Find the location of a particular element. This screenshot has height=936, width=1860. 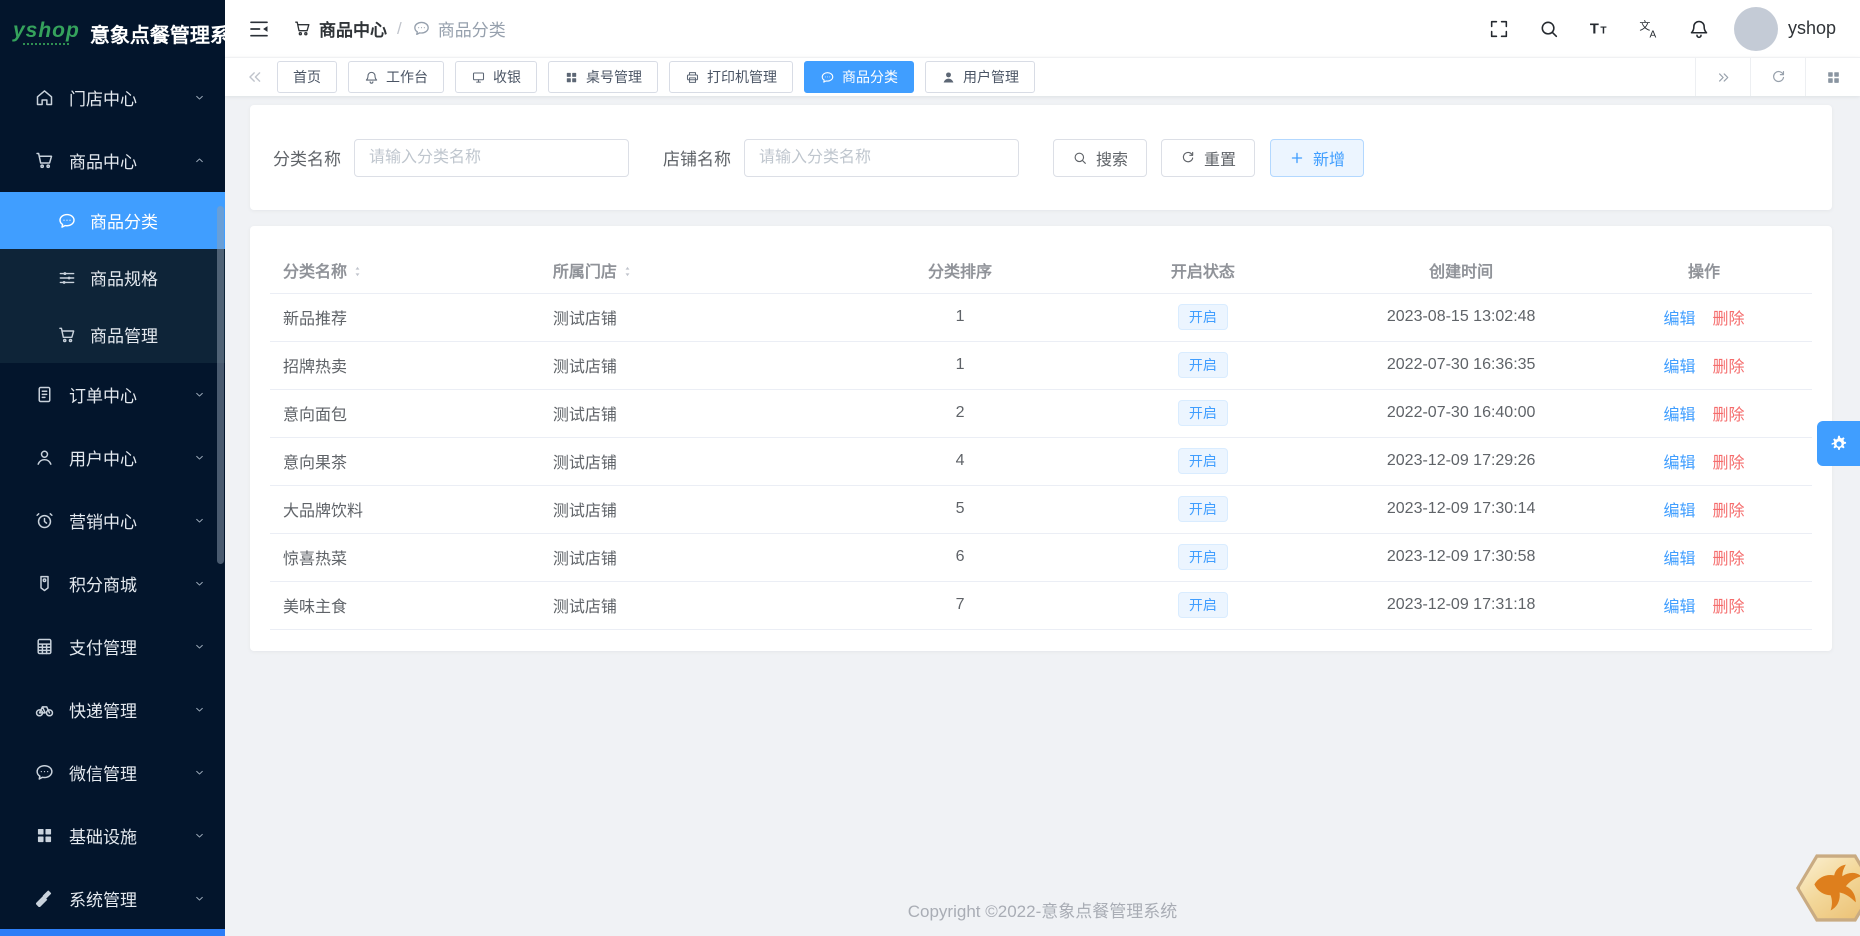

tab-label: 用户管理 is located at coordinates (991, 77).